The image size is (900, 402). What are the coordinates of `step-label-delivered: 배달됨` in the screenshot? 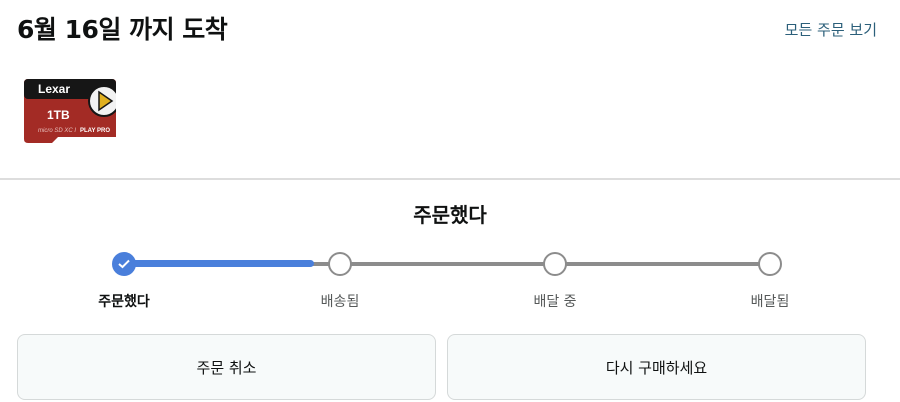 It's located at (770, 302).